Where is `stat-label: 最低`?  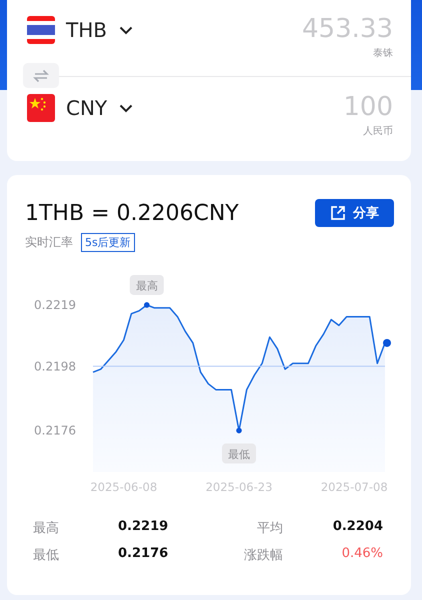
stat-label: 最低 is located at coordinates (46, 555).